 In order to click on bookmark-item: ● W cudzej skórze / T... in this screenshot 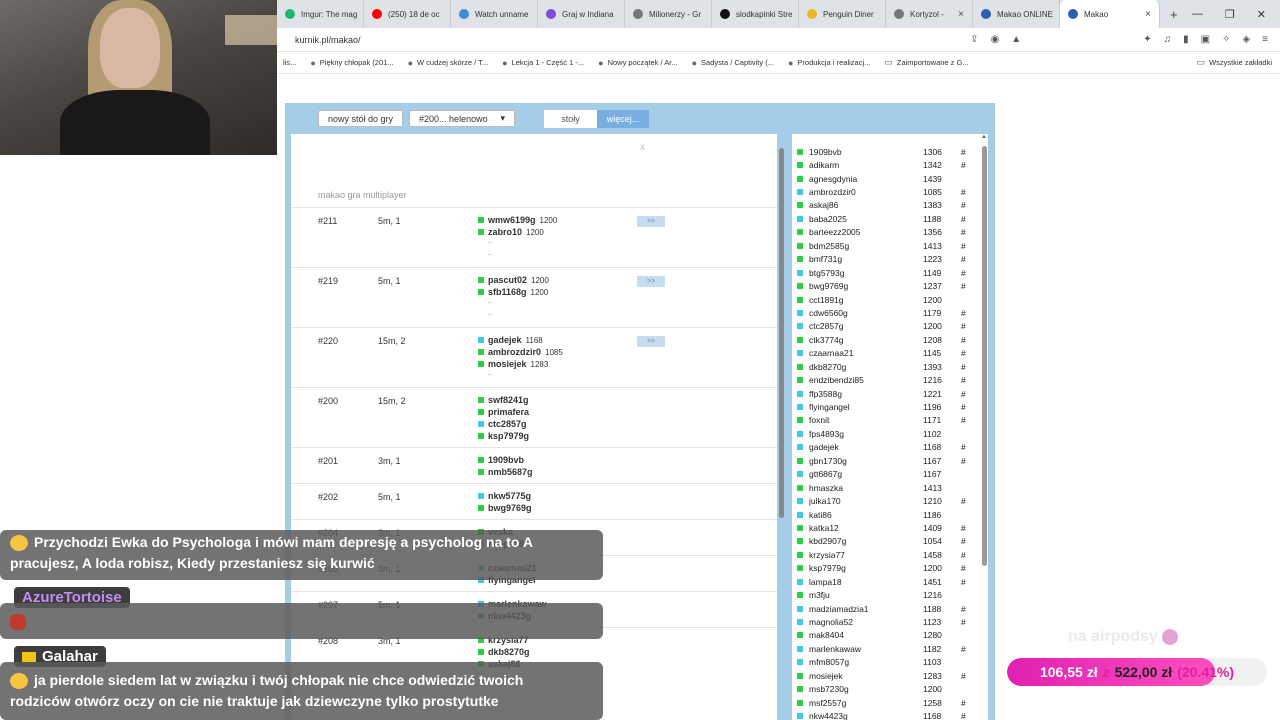, I will do `click(448, 63)`.